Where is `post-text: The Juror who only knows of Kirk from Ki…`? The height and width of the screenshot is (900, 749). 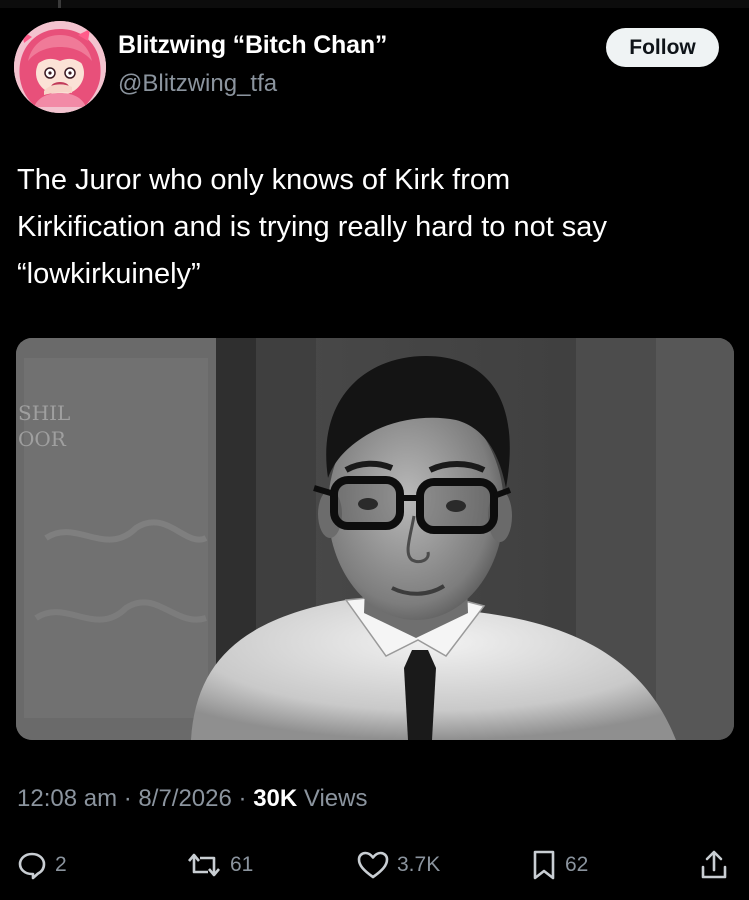
post-text: The Juror who only knows of Kirk from Ki… is located at coordinates (374, 227).